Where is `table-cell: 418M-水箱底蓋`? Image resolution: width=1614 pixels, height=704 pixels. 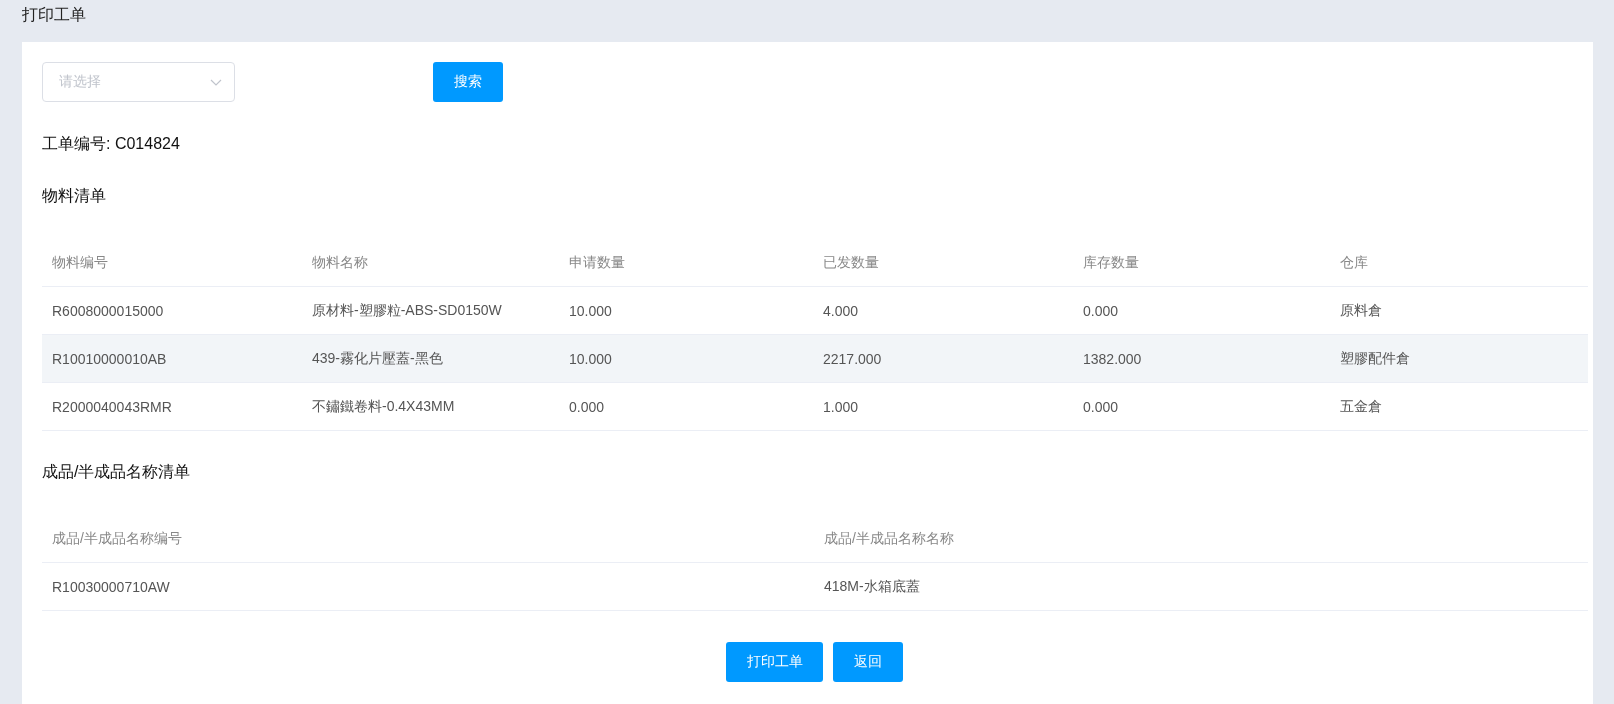 table-cell: 418M-水箱底蓋 is located at coordinates (1201, 586).